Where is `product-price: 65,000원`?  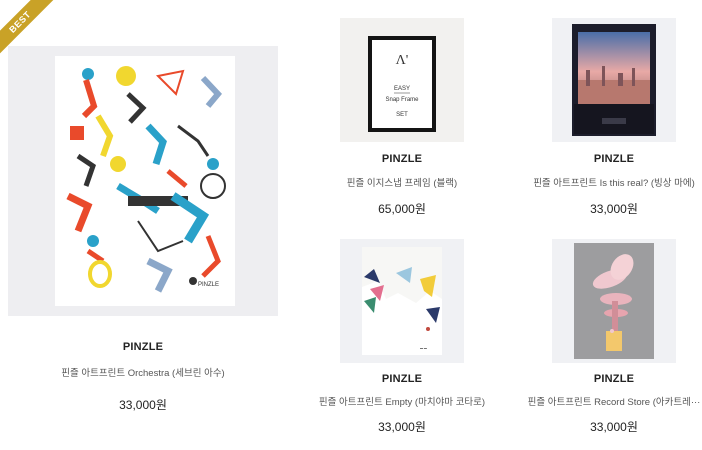
product-price: 65,000원 is located at coordinates (402, 209).